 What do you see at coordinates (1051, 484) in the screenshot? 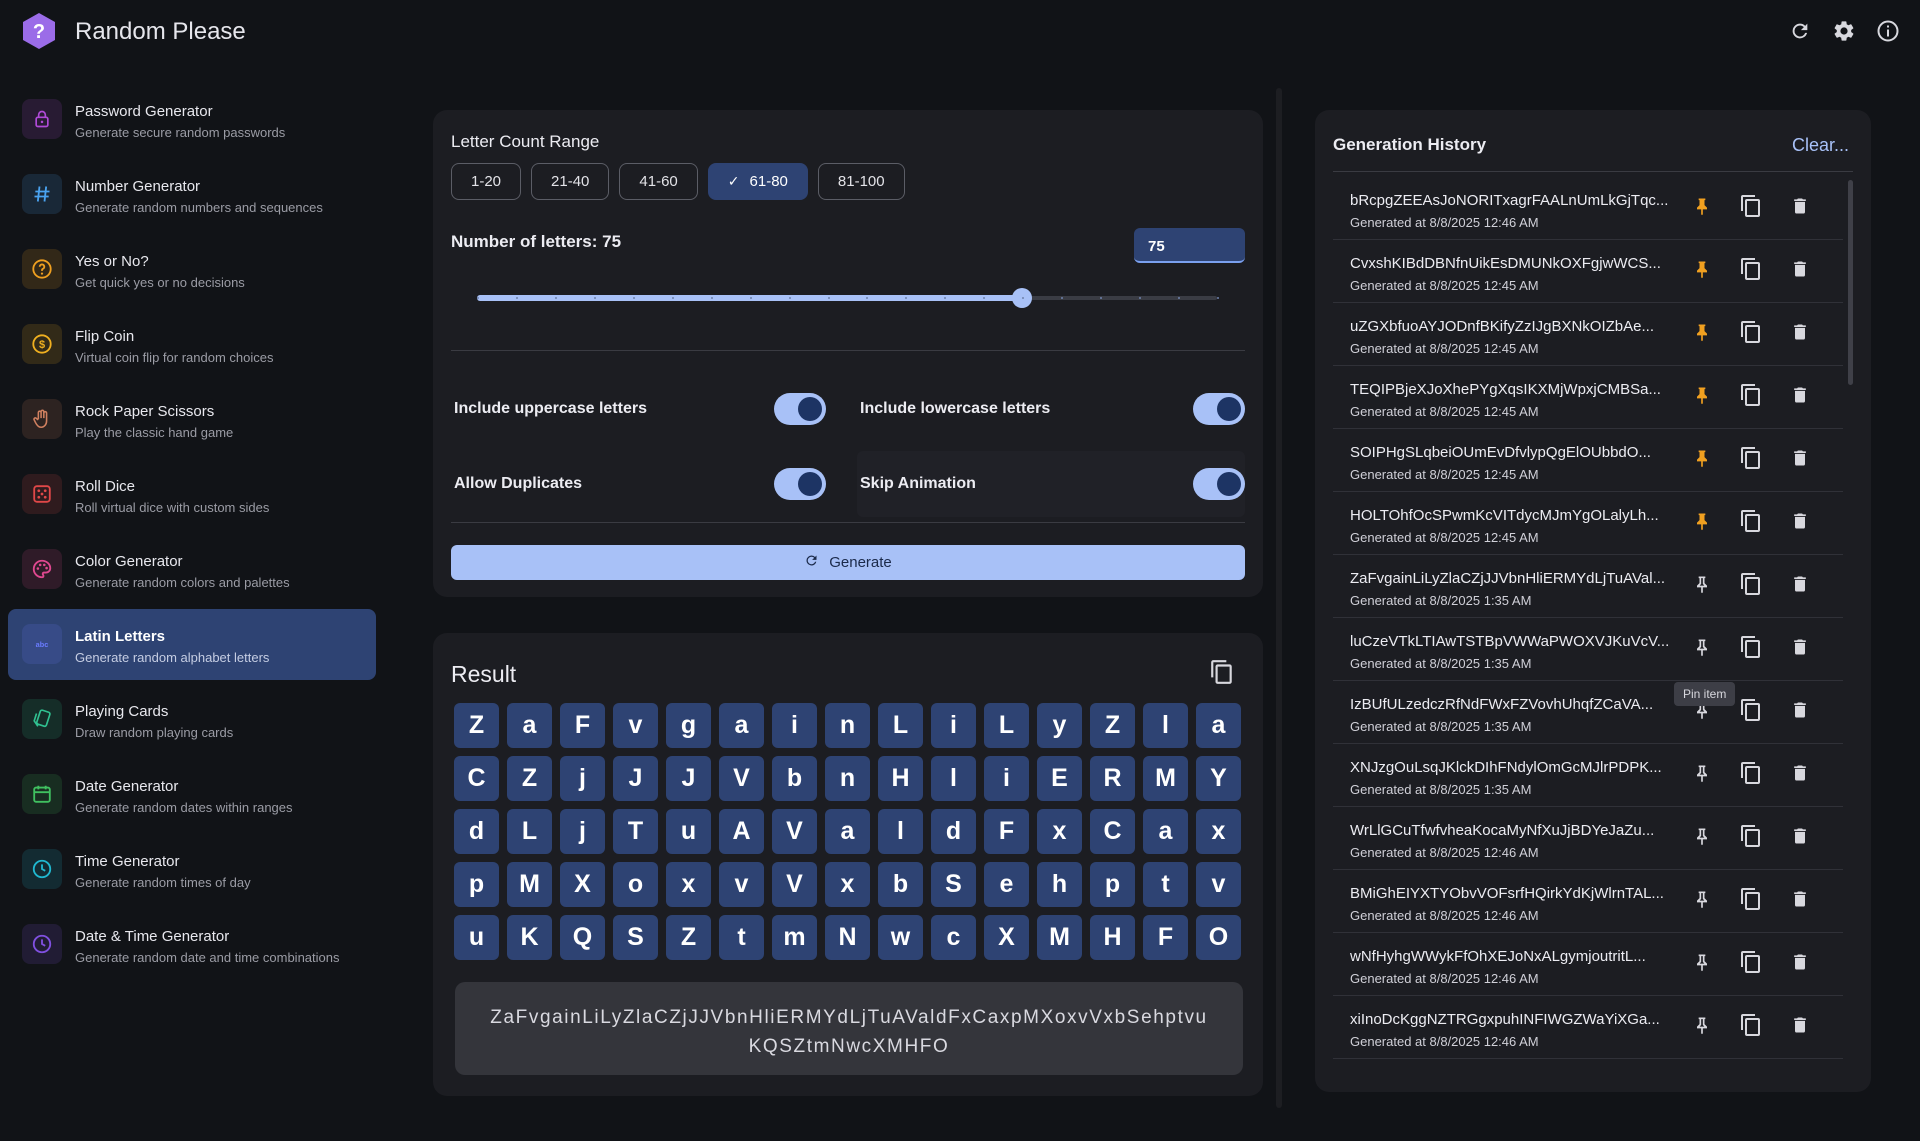
I see `option-skip-animation: Skip Animation` at bounding box center [1051, 484].